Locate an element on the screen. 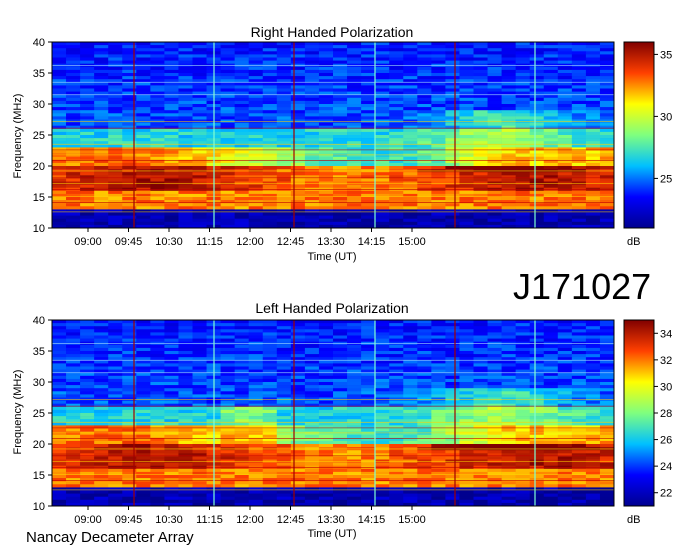 The width and height of the screenshot is (680, 552). y-tick-label: 25 is located at coordinates (39, 414).